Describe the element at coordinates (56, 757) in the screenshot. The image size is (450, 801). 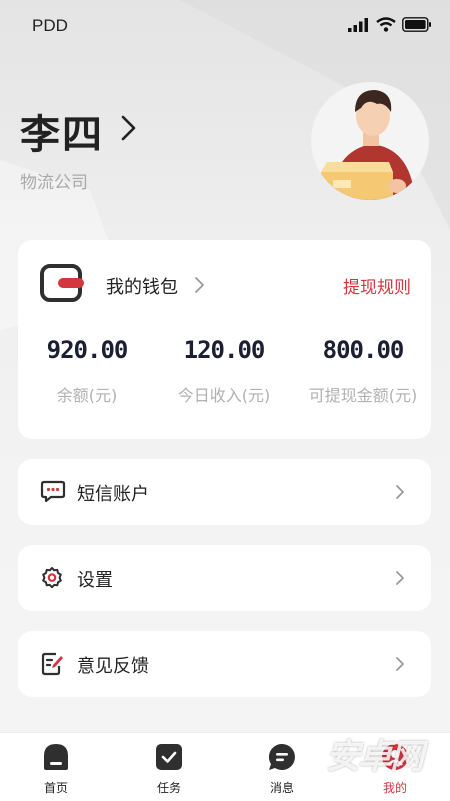
I see `home-icon` at that location.